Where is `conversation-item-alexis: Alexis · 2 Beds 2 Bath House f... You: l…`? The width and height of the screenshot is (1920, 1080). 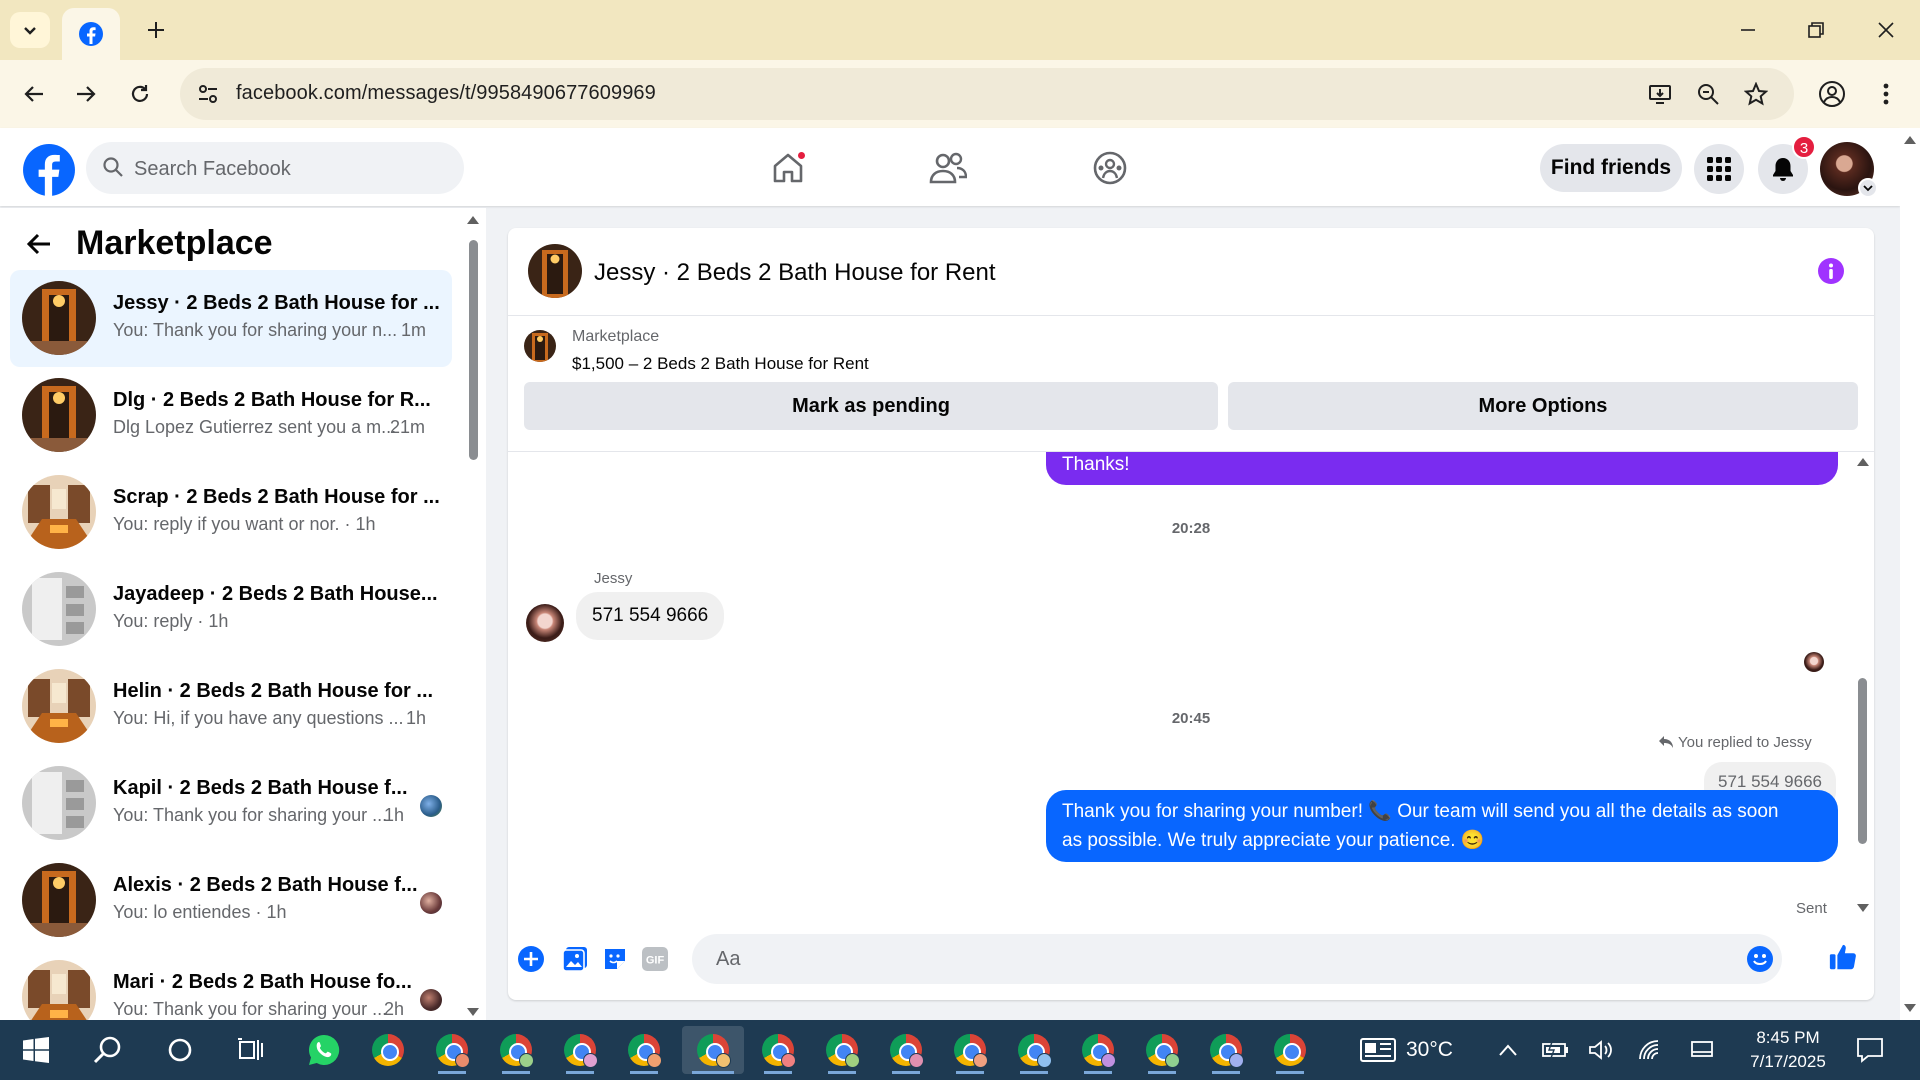 conversation-item-alexis: Alexis · 2 Beds 2 Bath House f... You: l… is located at coordinates (231, 900).